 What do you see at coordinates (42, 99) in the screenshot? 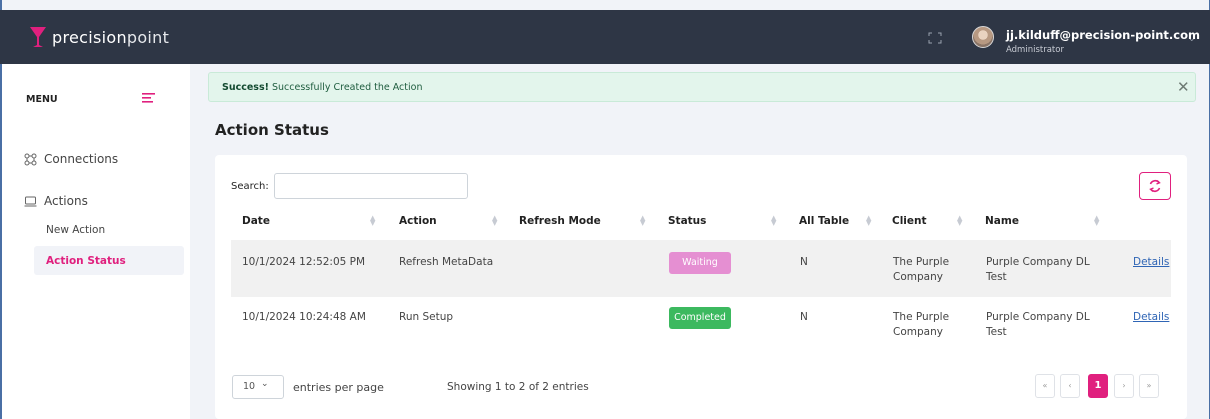
I see `menu-label: MENU` at bounding box center [42, 99].